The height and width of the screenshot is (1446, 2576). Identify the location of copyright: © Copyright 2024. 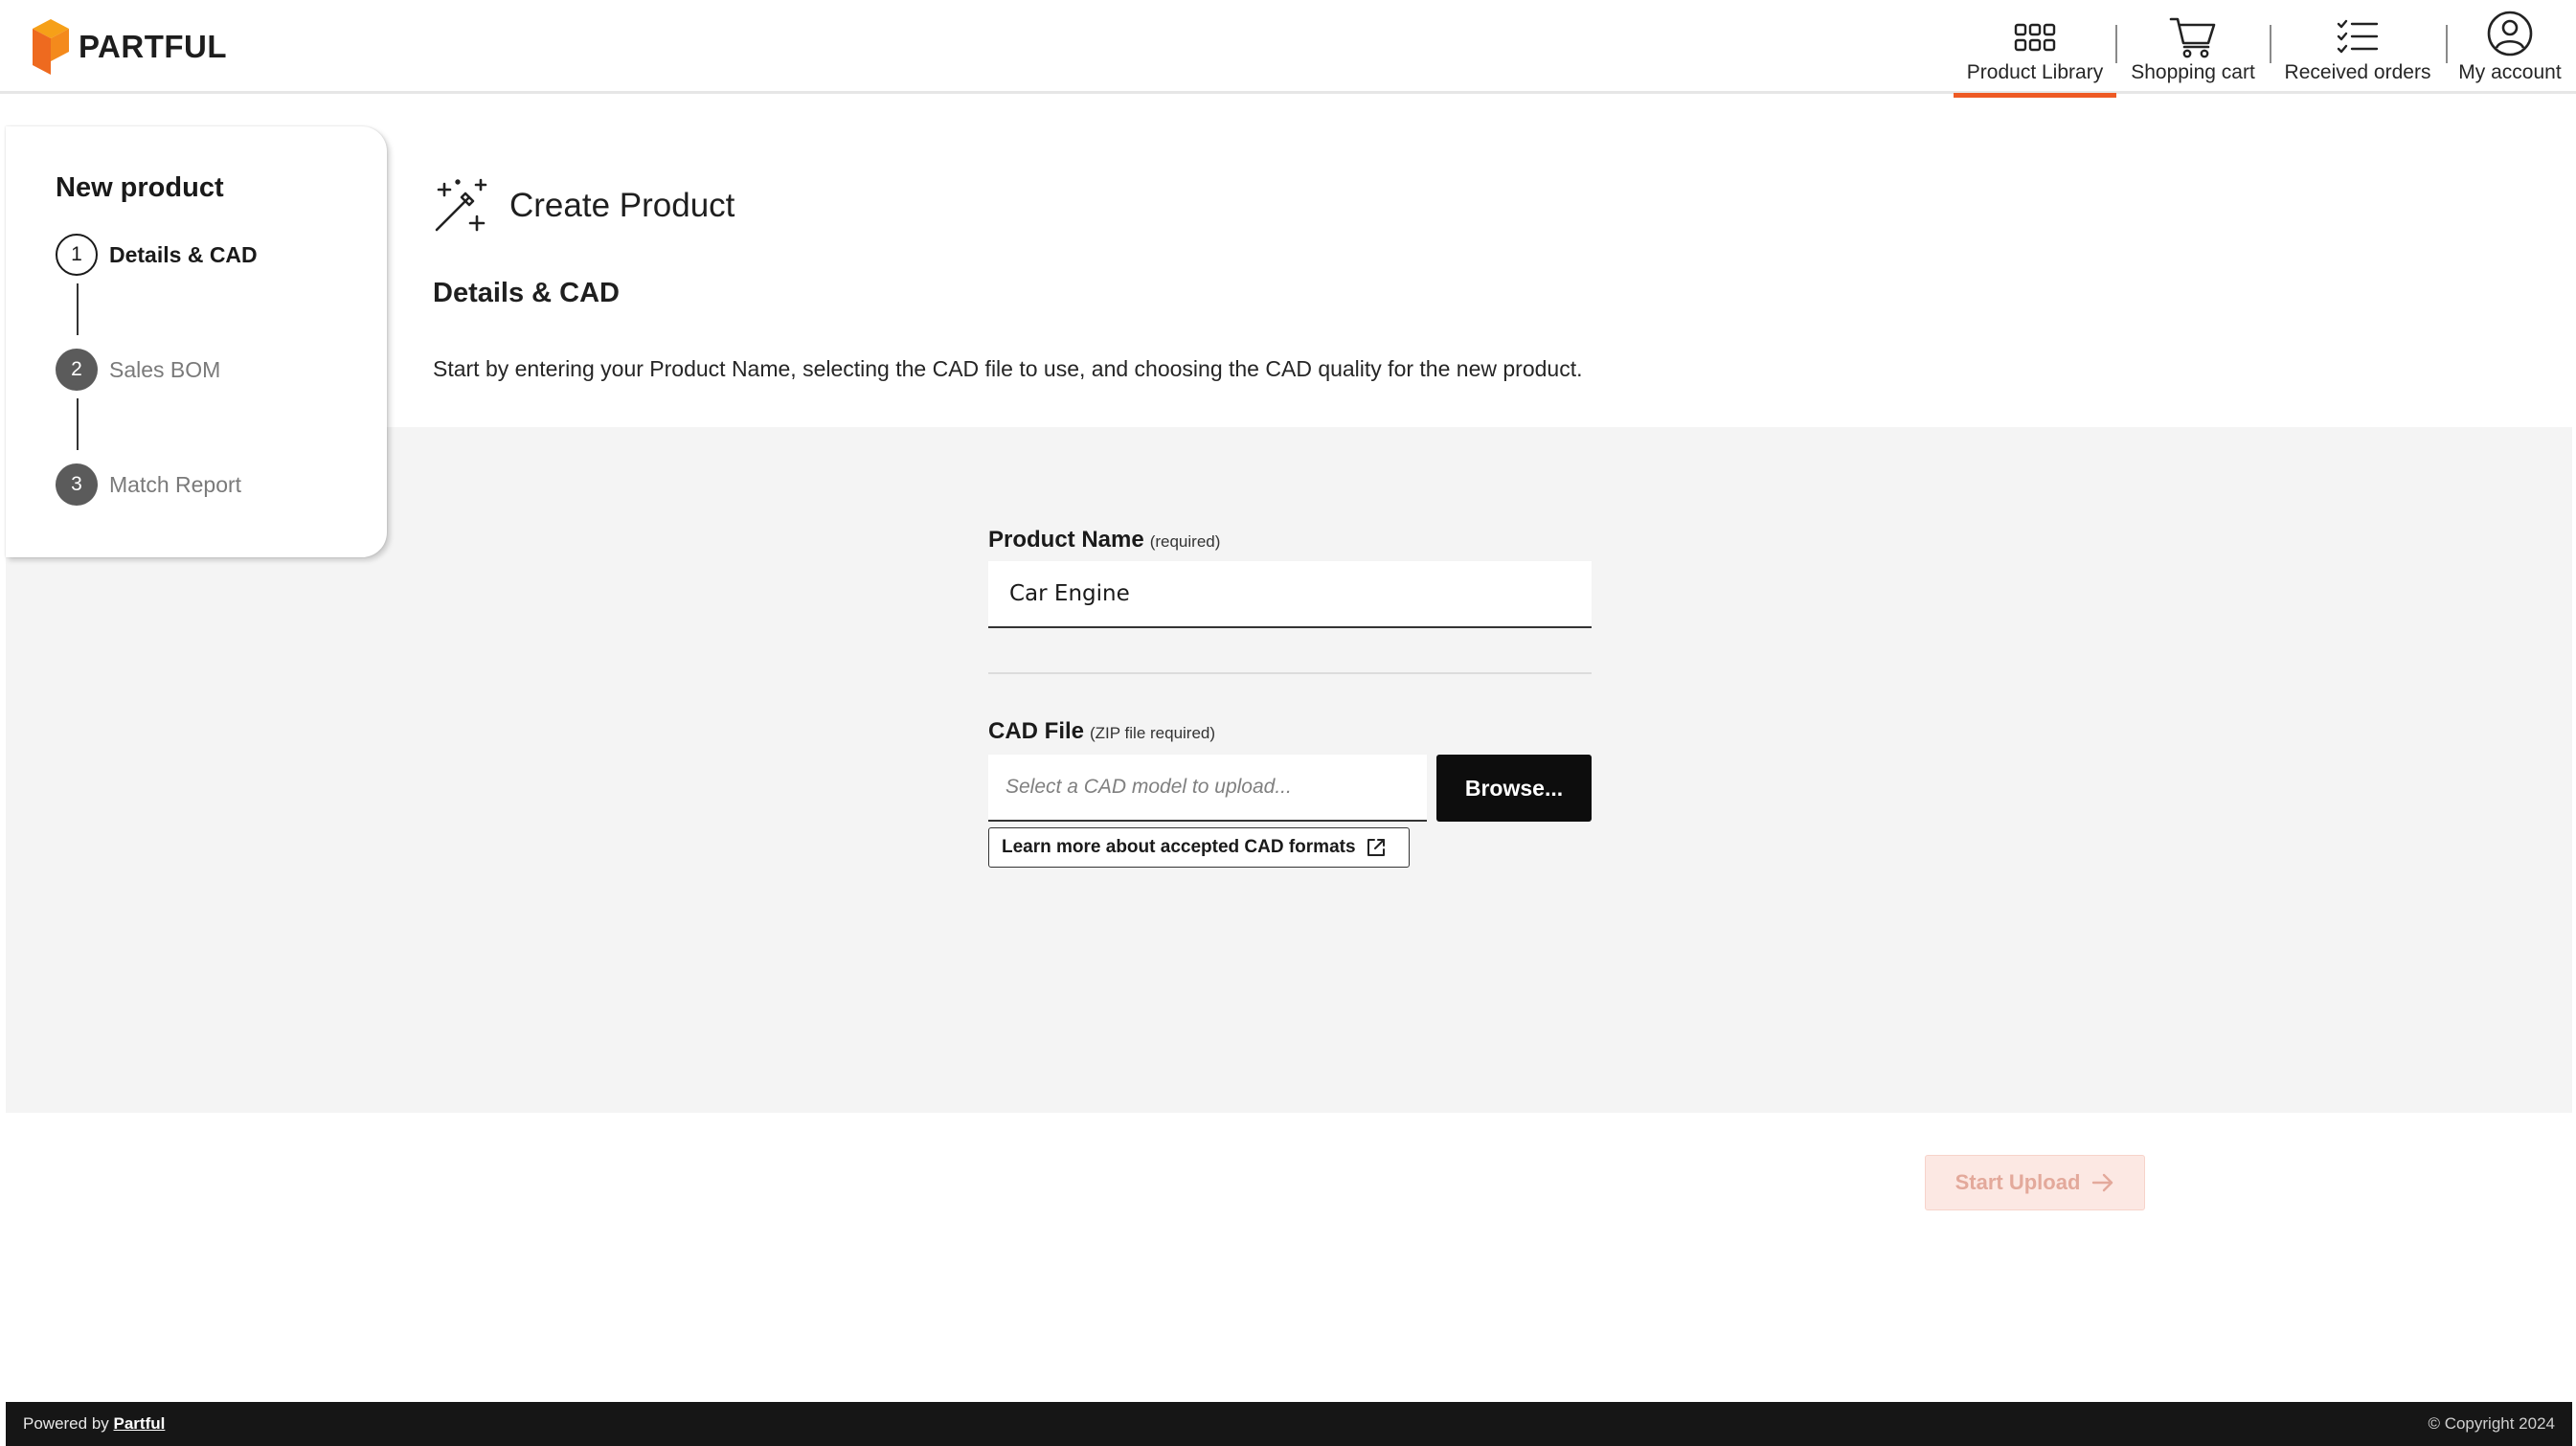
(2491, 1423).